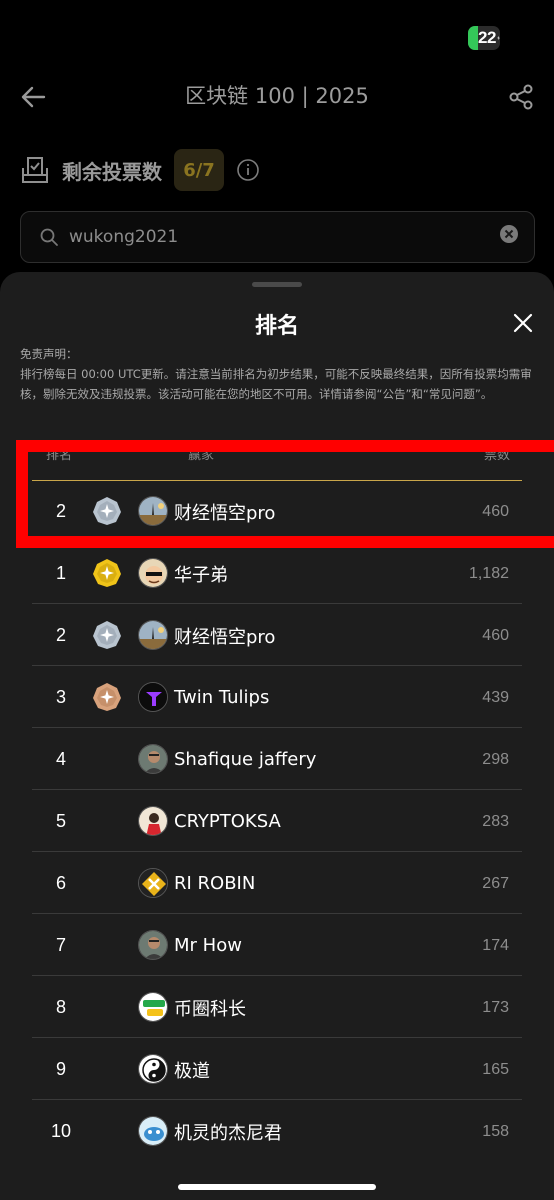 Image resolution: width=554 pixels, height=1200 pixels. What do you see at coordinates (60, 1007) in the screenshot?
I see `rank-number: 8` at bounding box center [60, 1007].